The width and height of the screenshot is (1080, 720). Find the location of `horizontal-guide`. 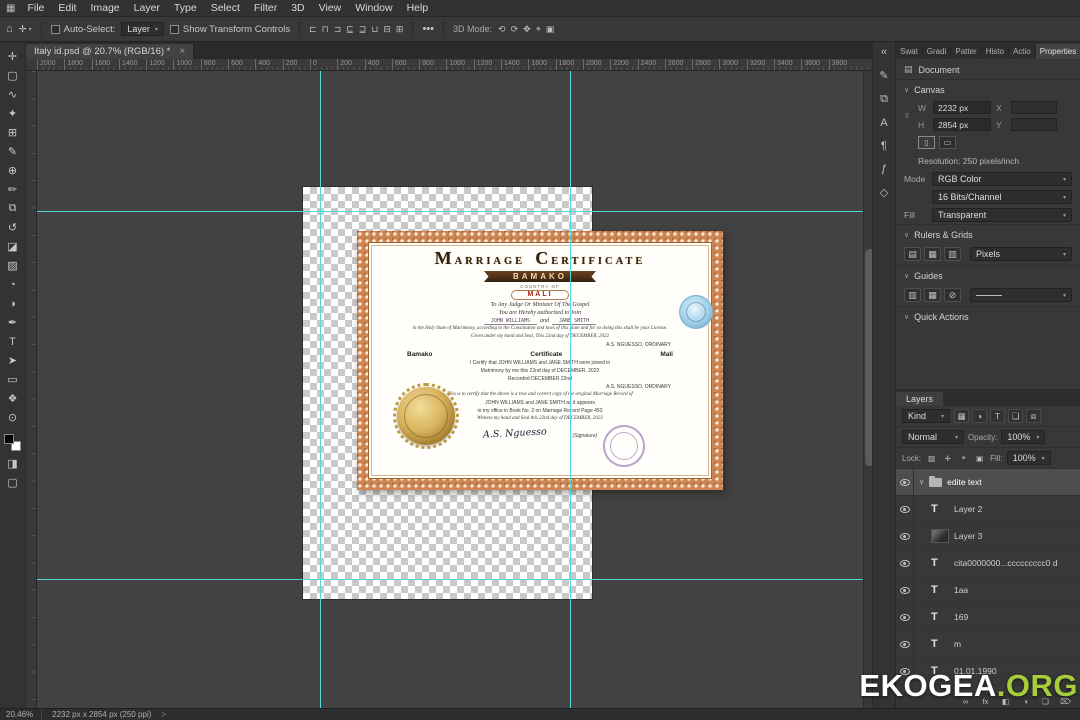

horizontal-guide is located at coordinates (454, 579).